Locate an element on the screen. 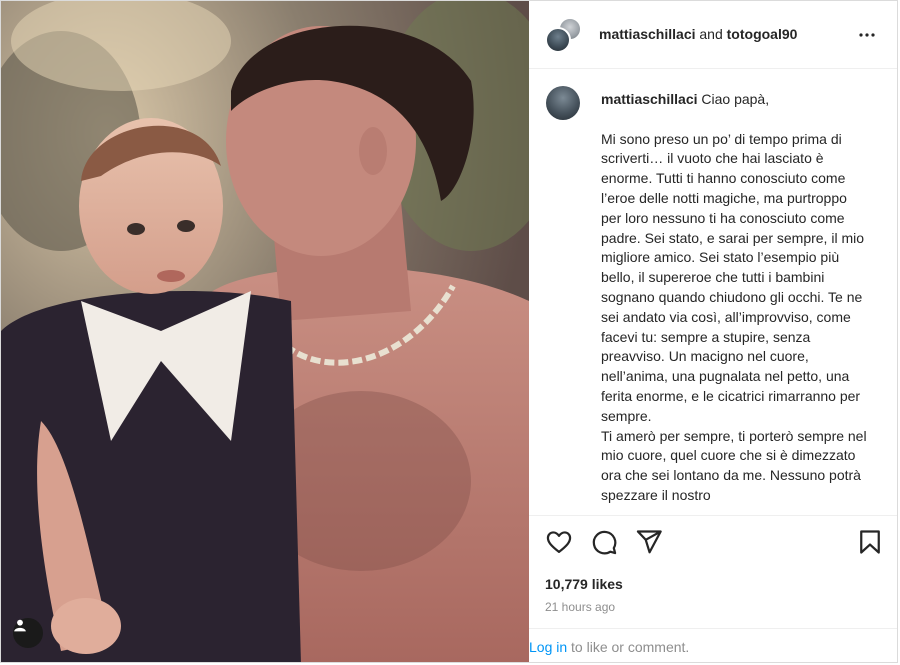 The height and width of the screenshot is (665, 900). header-connector: and is located at coordinates (711, 34).